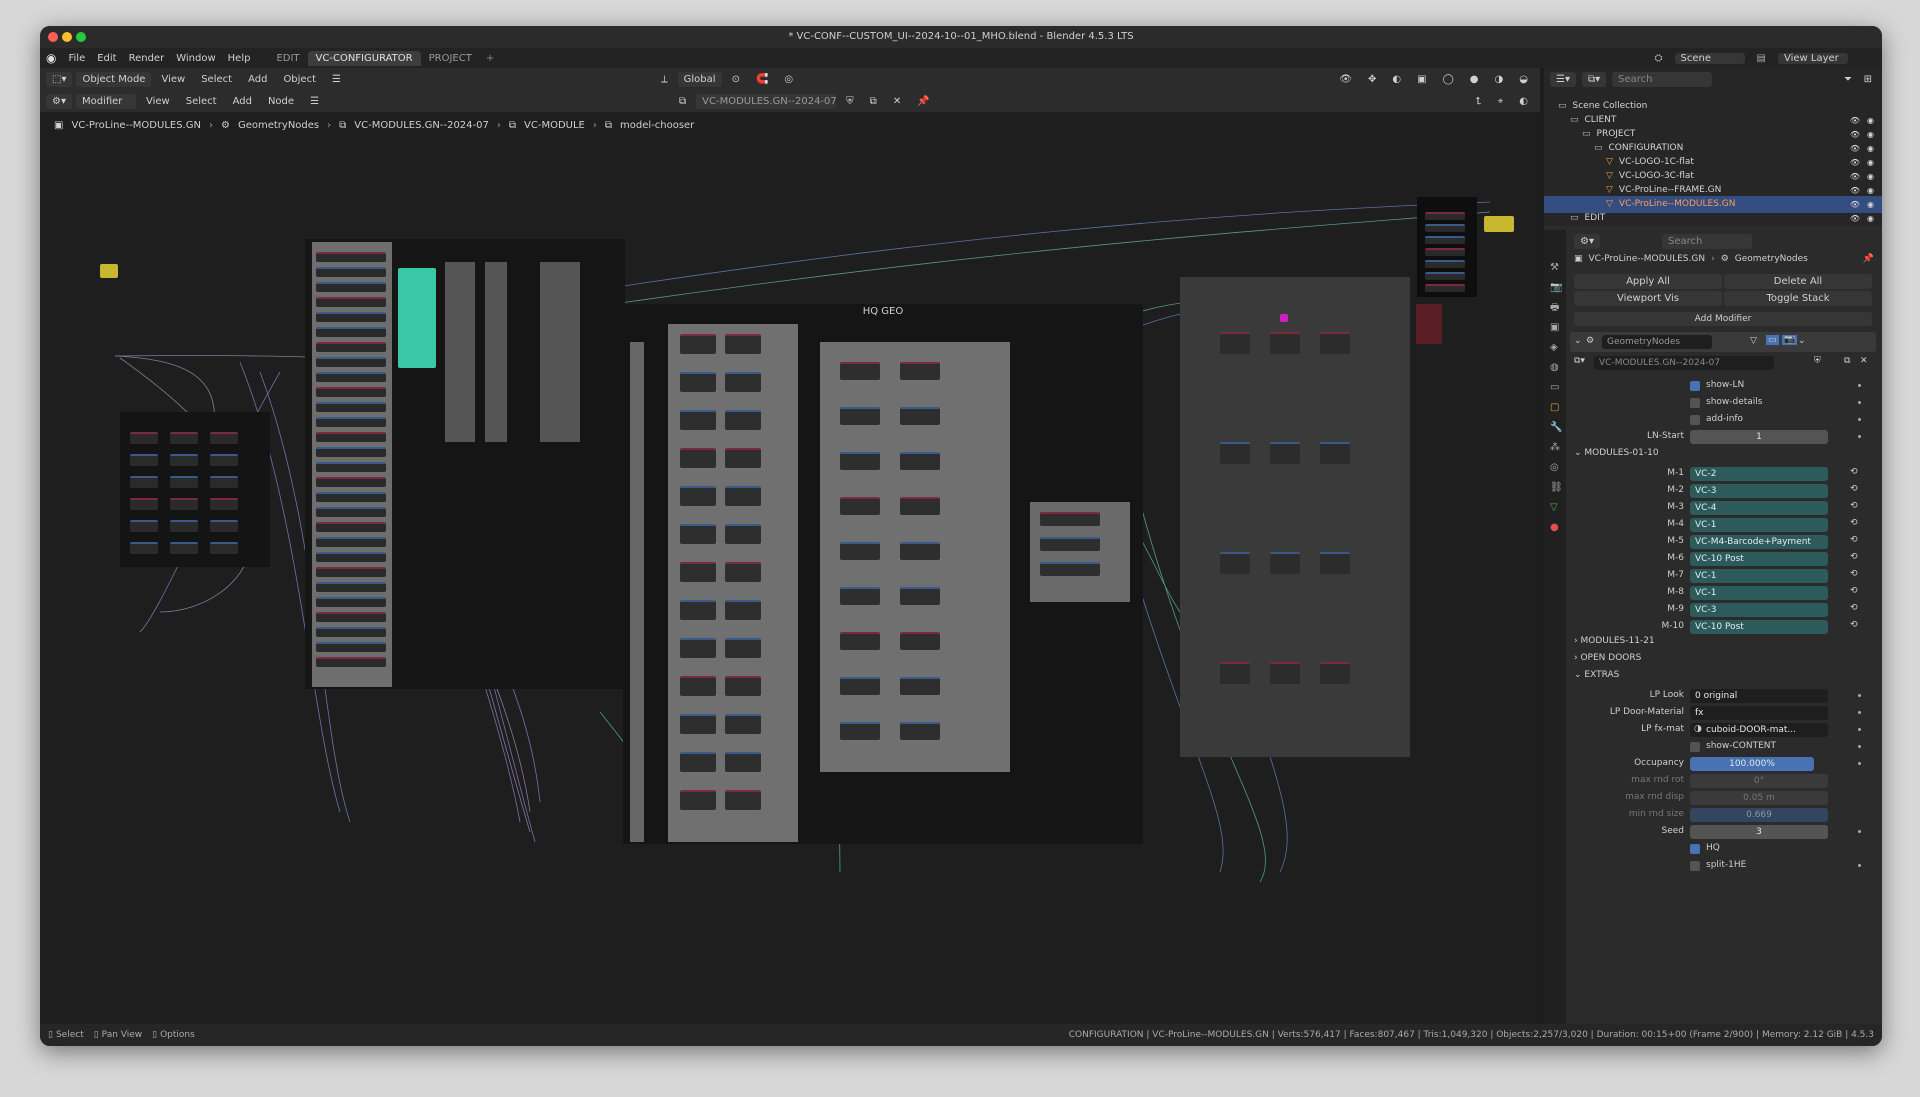  Describe the element at coordinates (114, 79) in the screenshot. I see `mode-selector: Object Mode` at that location.